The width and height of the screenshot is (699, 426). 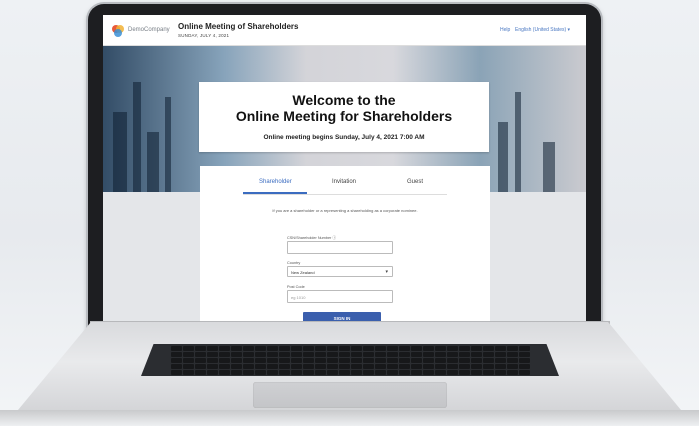 I want to click on page-title: Online Meeting of Shareholders, so click(x=238, y=26).